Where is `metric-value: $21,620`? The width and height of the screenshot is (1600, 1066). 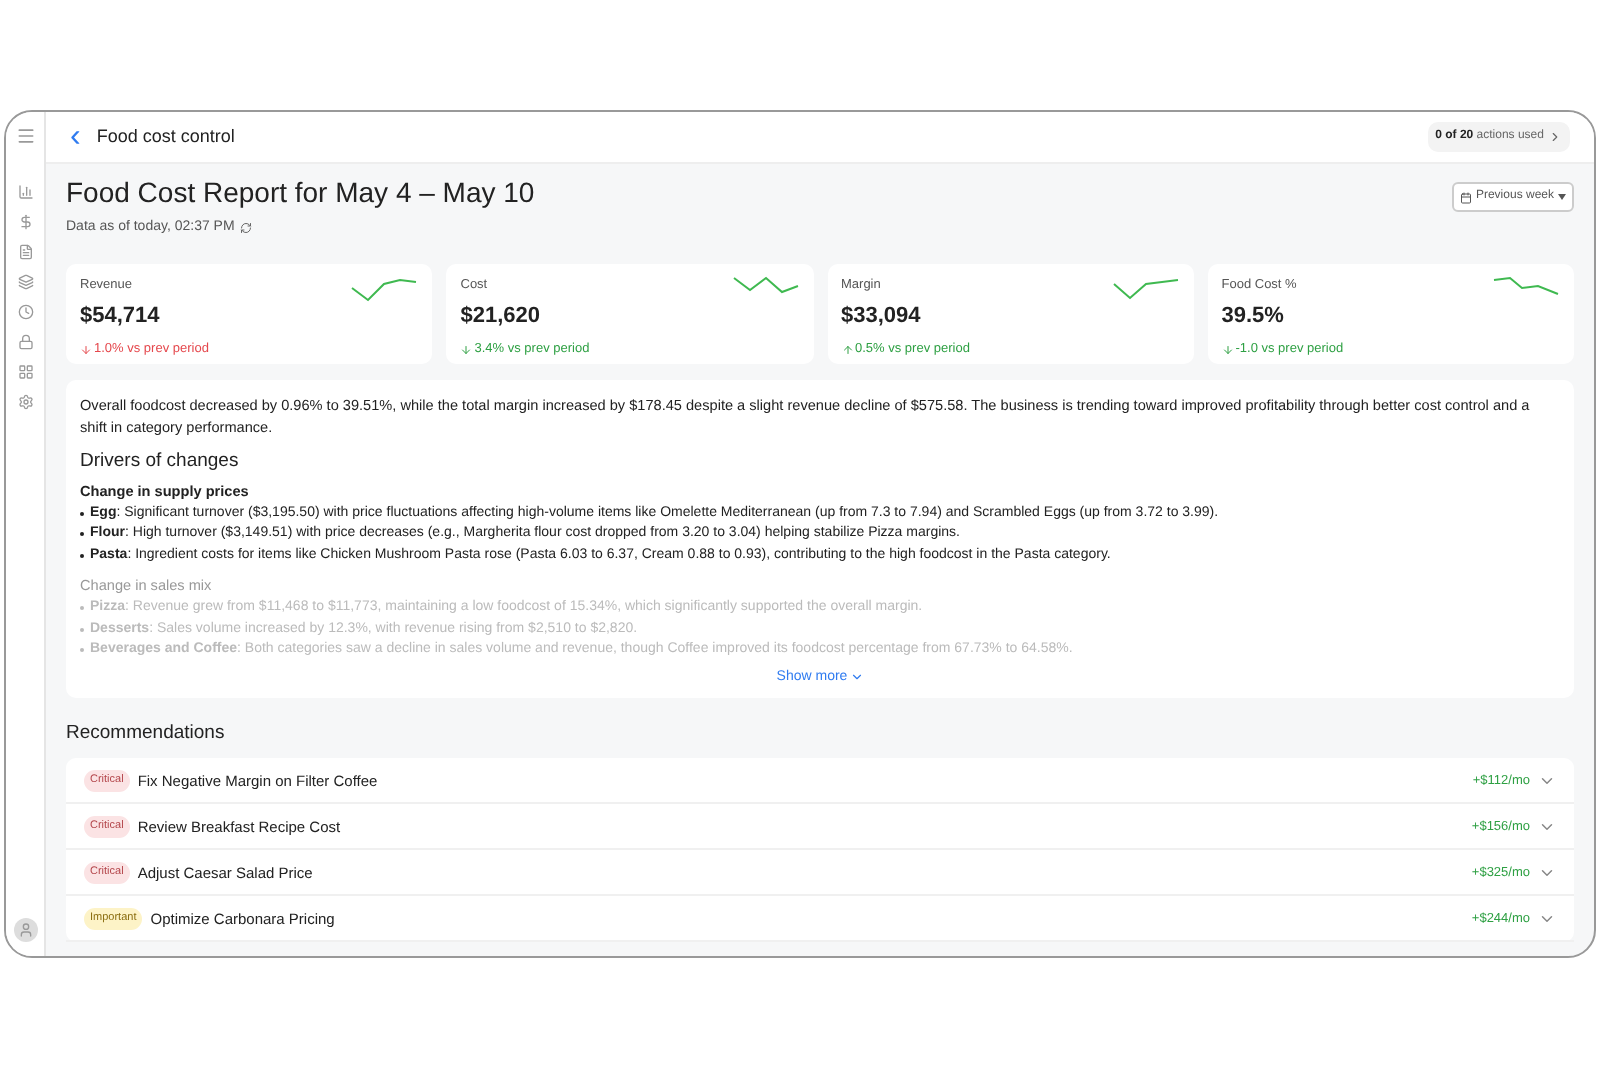
metric-value: $21,620 is located at coordinates (501, 317).